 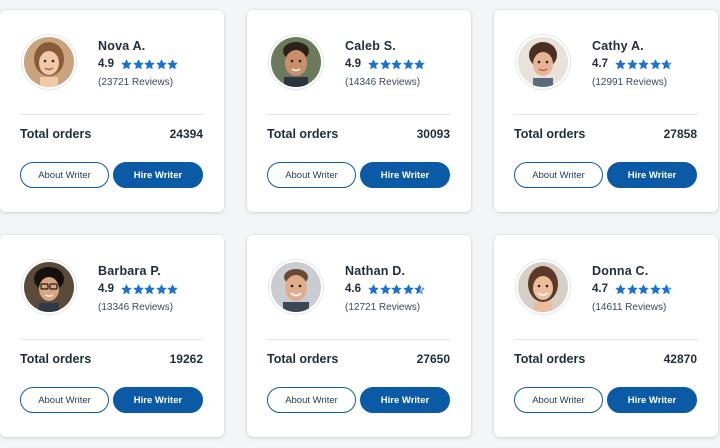 What do you see at coordinates (630, 82) in the screenshot?
I see `review-count: (12991 Reviews)` at bounding box center [630, 82].